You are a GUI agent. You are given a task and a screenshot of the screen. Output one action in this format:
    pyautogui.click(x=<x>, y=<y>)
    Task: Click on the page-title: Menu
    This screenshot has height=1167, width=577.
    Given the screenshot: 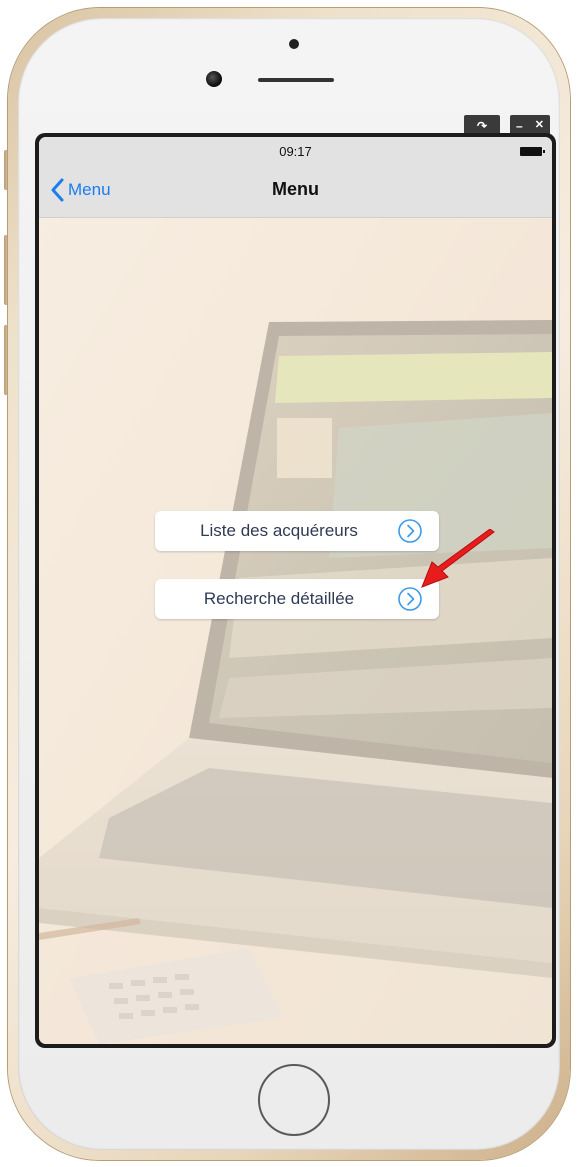 What is the action you would take?
    pyautogui.click(x=295, y=189)
    